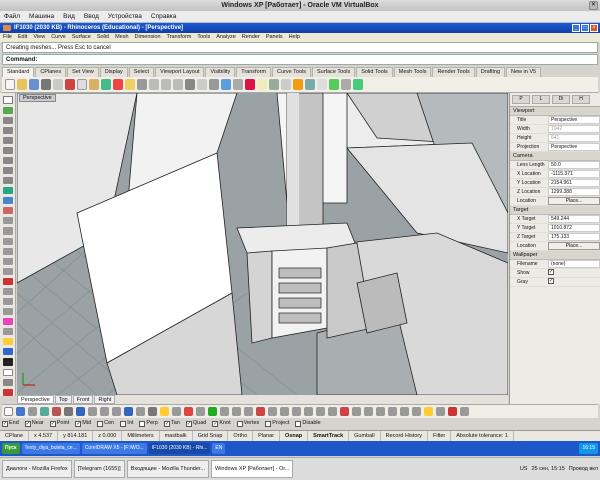 The width and height of the screenshot is (600, 480). I want to click on status-gumball: Gumball, so click(365, 436).